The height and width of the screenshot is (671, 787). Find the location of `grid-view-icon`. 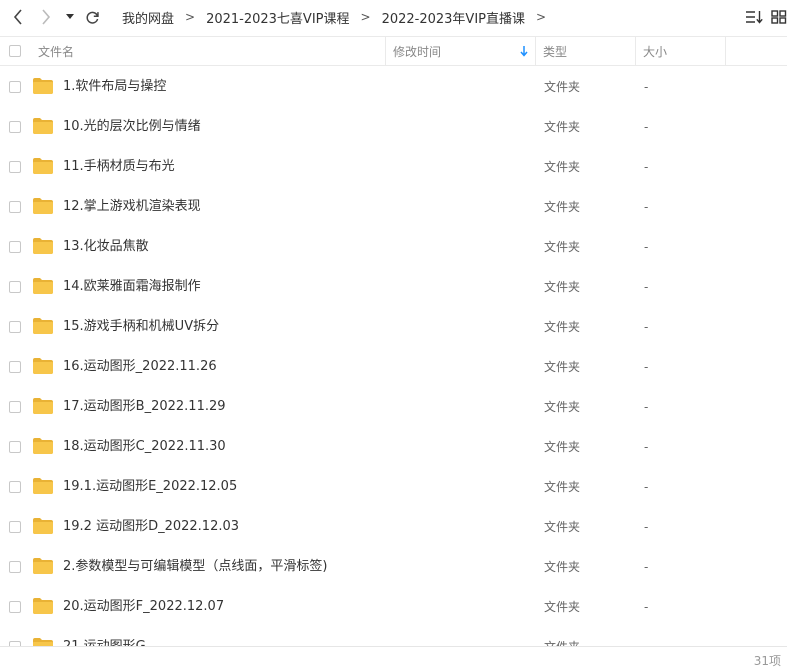

grid-view-icon is located at coordinates (779, 17).